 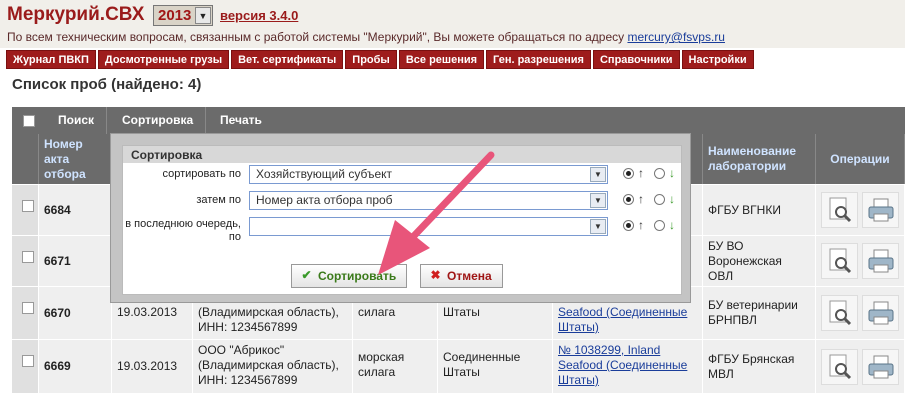 I want to click on product-cell: морская силага, so click(x=395, y=366).